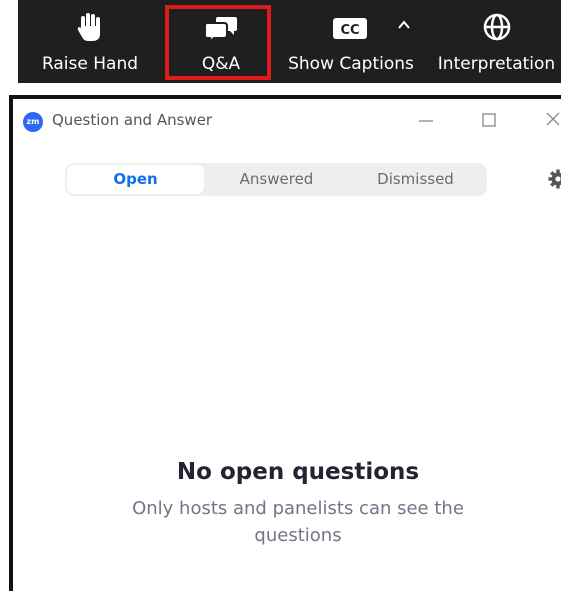 The image size is (561, 591). I want to click on tab-answered: Answered, so click(276, 179).